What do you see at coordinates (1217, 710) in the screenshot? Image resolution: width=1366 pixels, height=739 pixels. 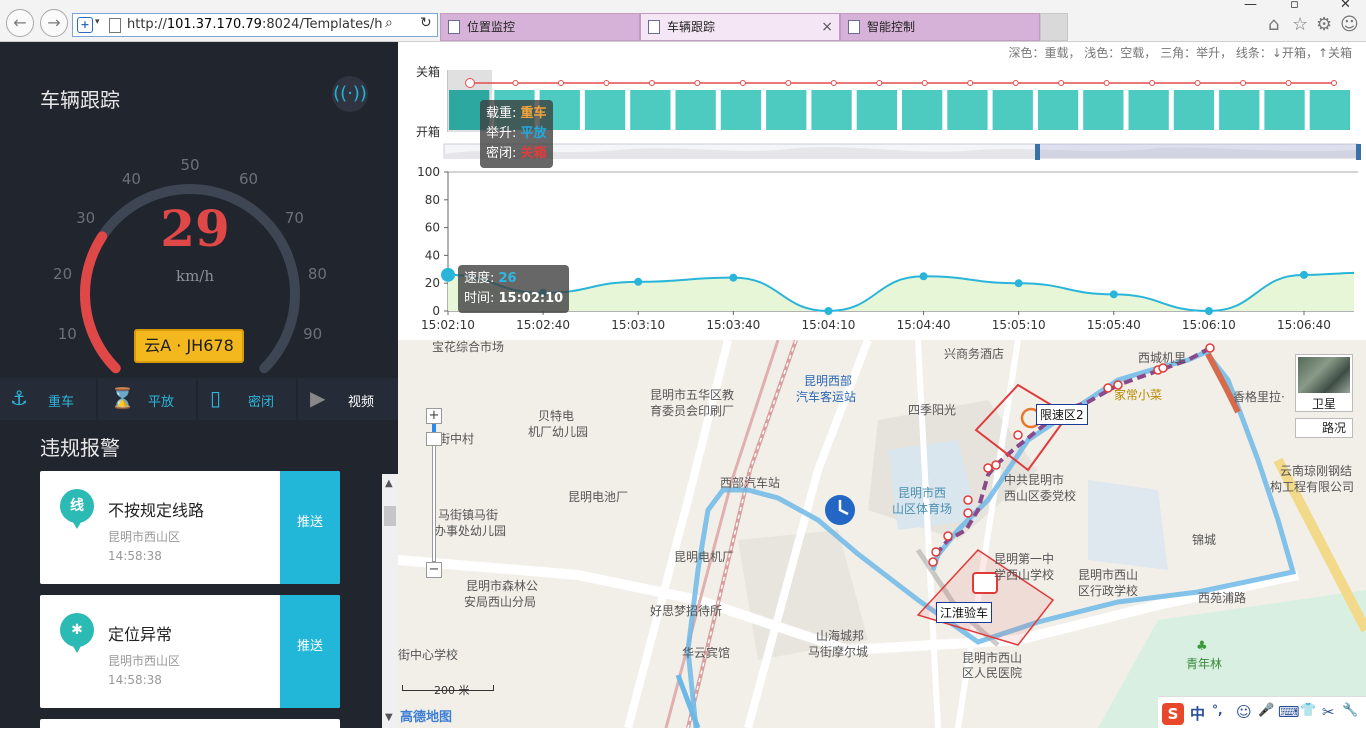 I see `ime-punct: °,` at bounding box center [1217, 710].